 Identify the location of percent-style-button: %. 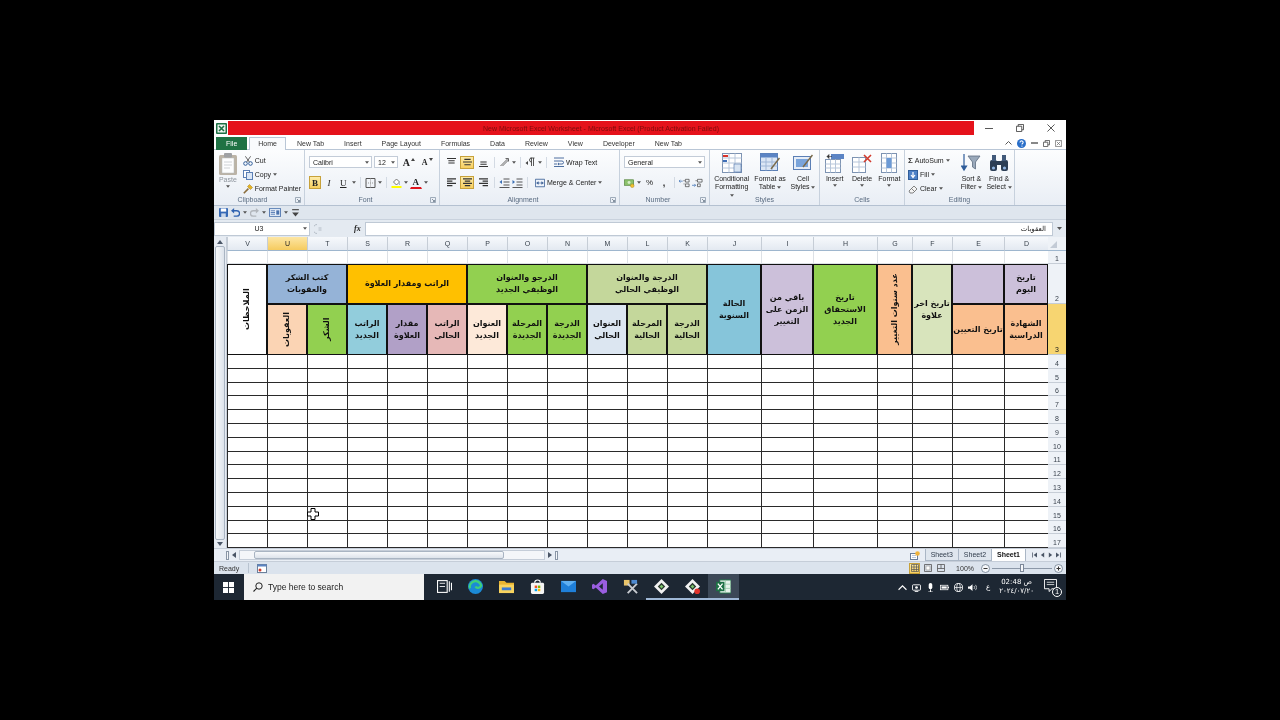
(650, 183).